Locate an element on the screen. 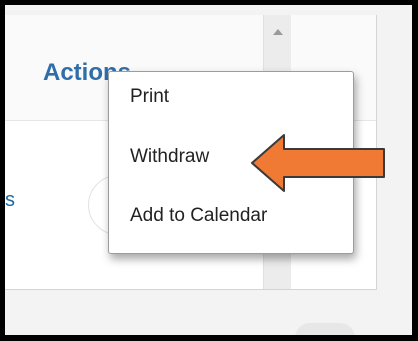  scroll-up-button is located at coordinates (278, 32).